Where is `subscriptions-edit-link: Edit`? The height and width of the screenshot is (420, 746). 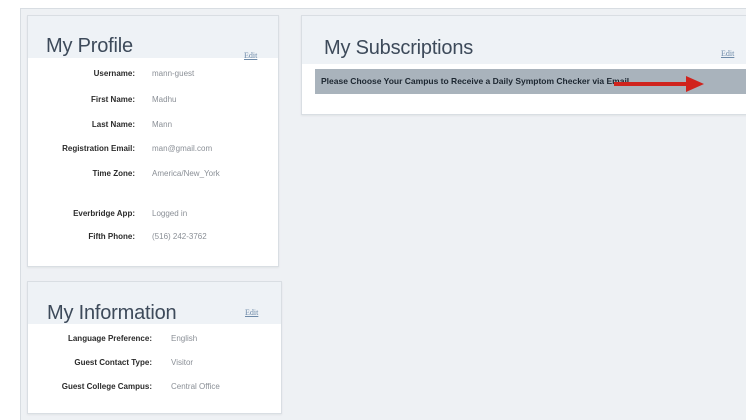 subscriptions-edit-link: Edit is located at coordinates (727, 53).